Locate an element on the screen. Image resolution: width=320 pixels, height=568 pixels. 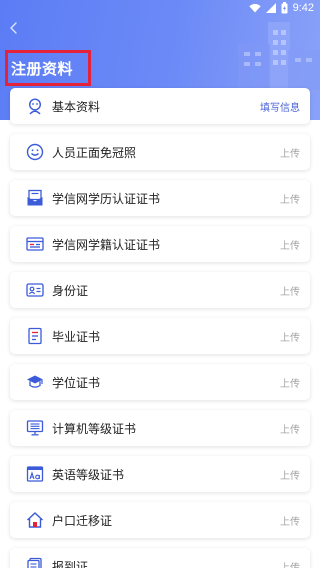
id-card-icon is located at coordinates (35, 290).